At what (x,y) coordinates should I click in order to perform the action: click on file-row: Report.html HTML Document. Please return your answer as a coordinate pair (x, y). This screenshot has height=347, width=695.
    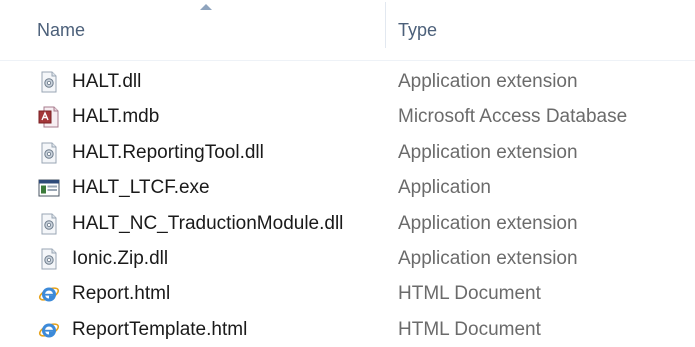
    Looking at the image, I should click on (347, 293).